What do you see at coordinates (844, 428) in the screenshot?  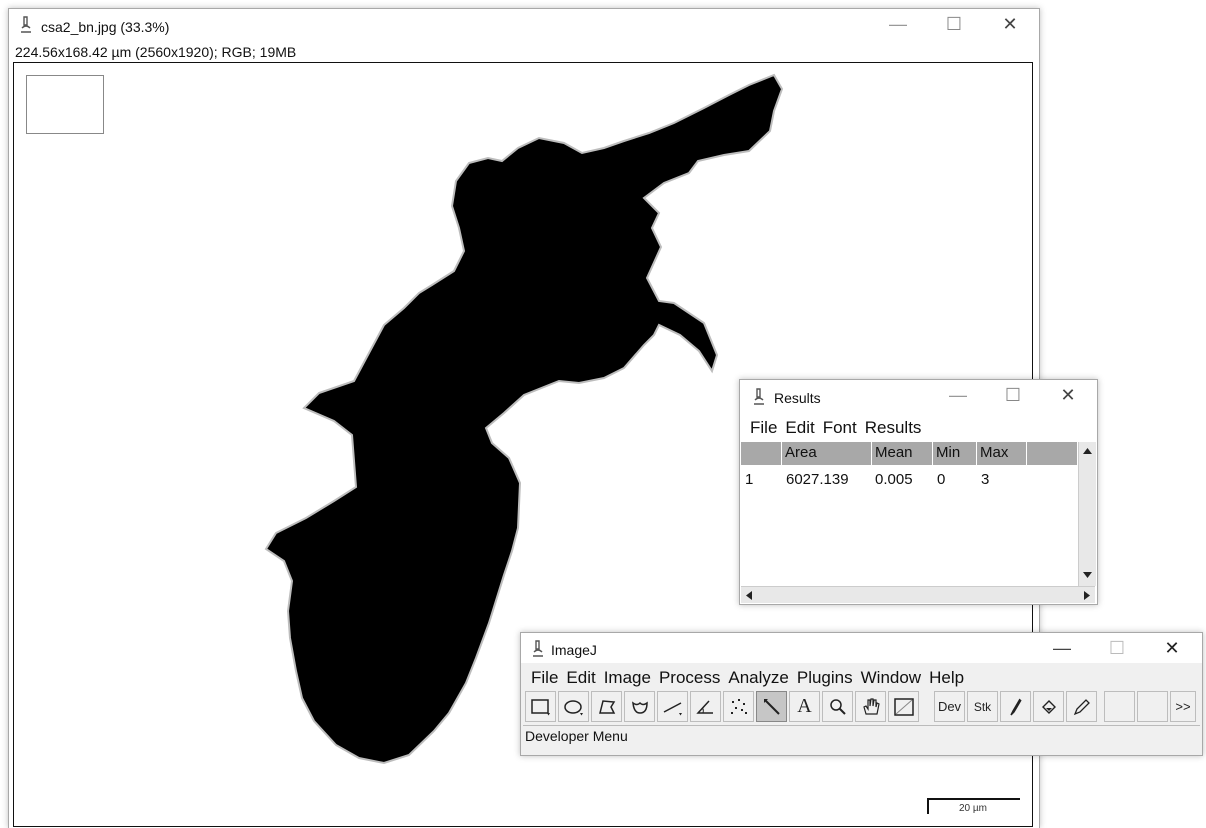 I see `menu-font: Font` at bounding box center [844, 428].